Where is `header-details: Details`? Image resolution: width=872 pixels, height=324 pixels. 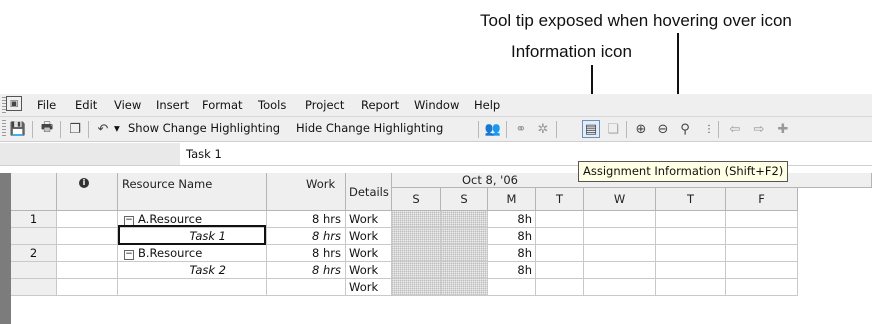 header-details: Details is located at coordinates (369, 192).